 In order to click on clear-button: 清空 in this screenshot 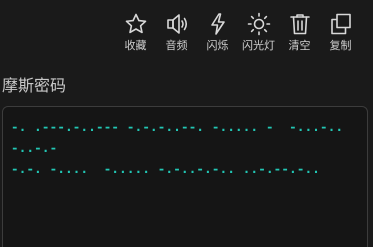, I will do `click(299, 32)`.